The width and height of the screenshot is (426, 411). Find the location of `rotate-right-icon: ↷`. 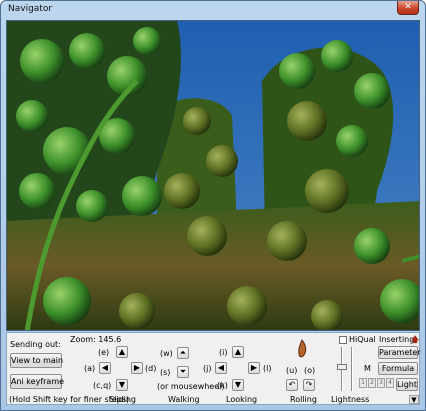

rotate-right-icon: ↷ is located at coordinates (309, 384).